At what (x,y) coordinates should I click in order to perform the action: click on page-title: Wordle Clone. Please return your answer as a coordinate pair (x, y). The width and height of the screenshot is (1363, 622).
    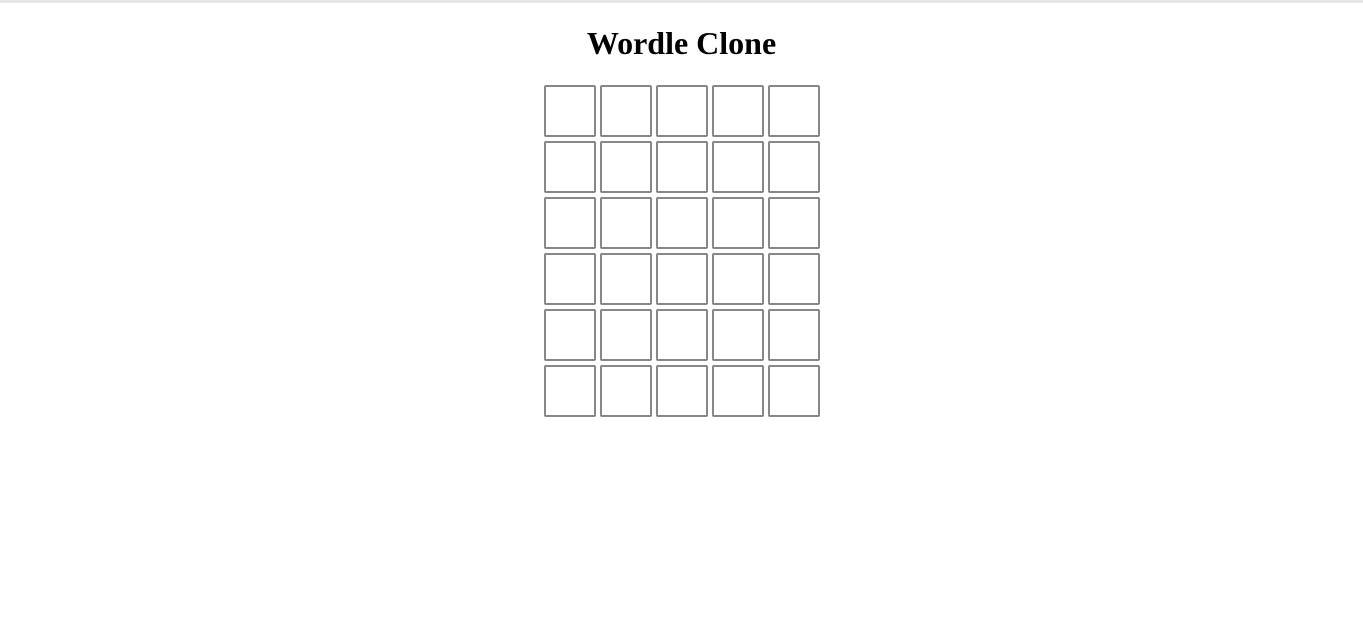
    Looking at the image, I should click on (681, 43).